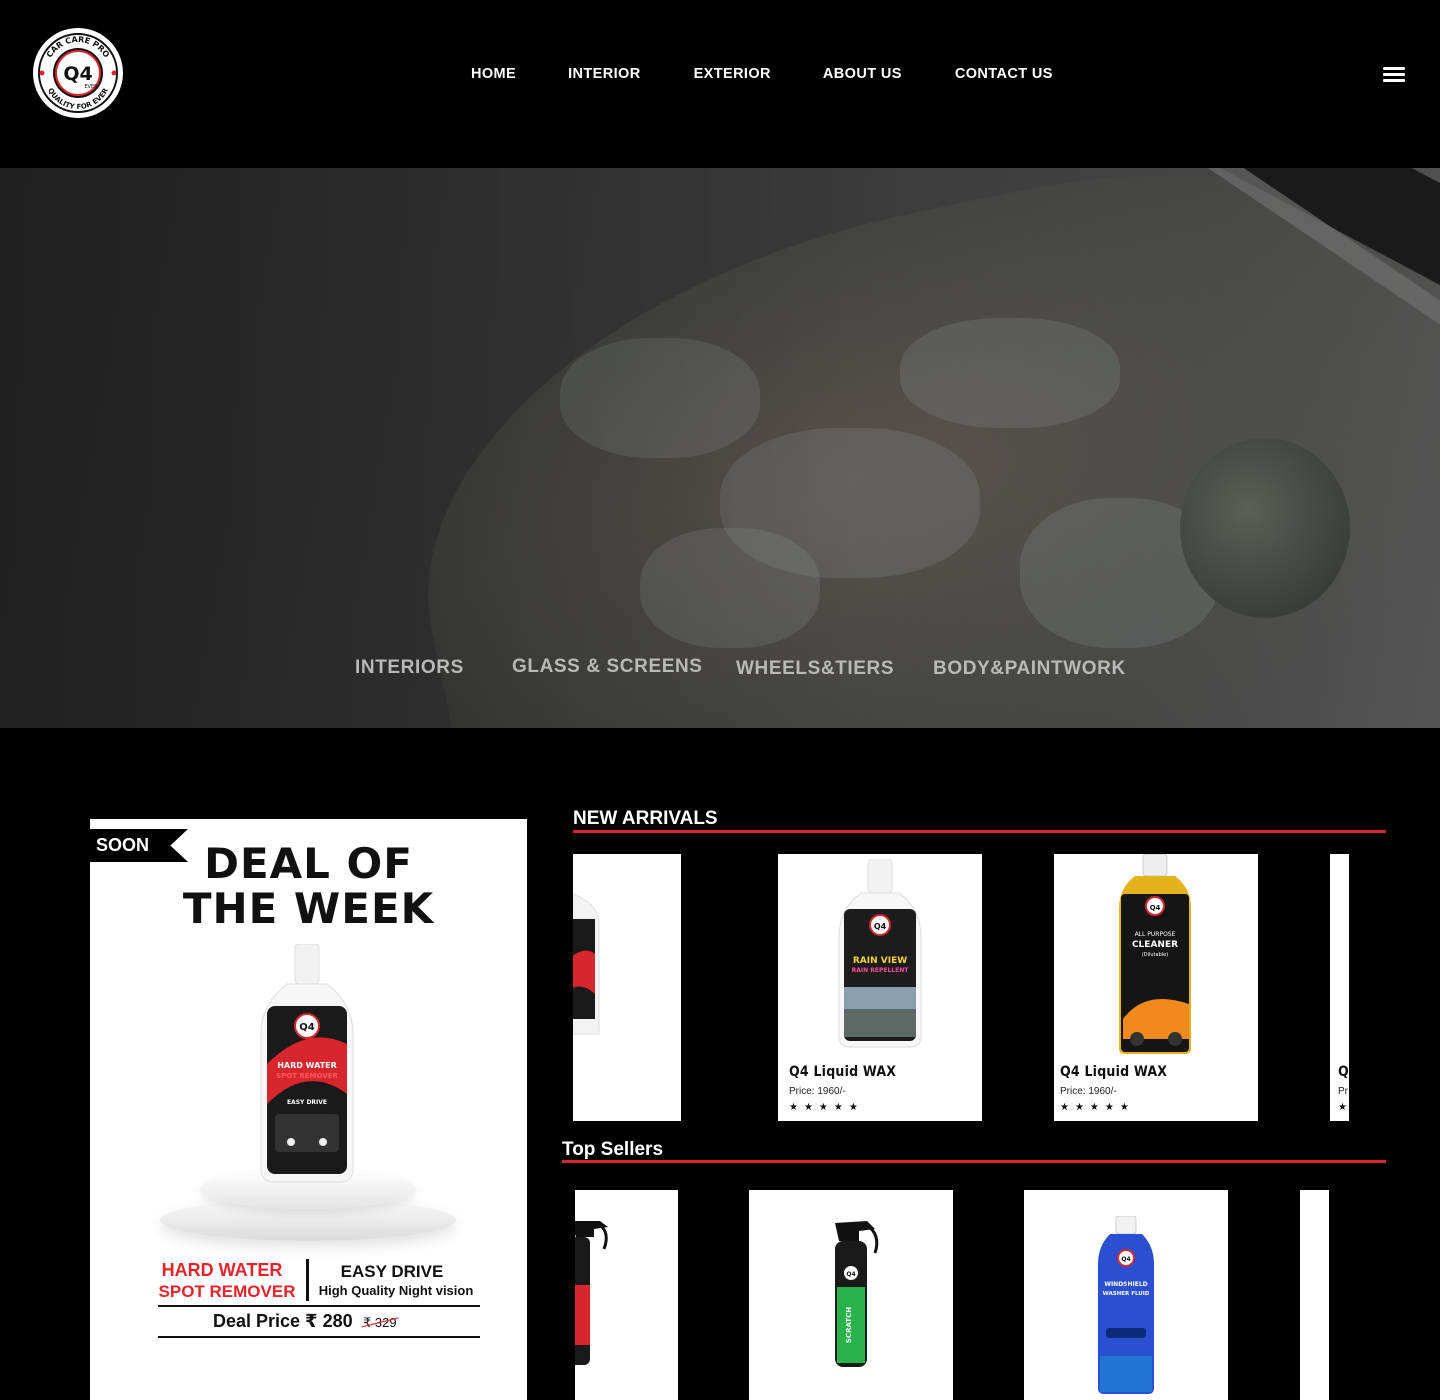 The width and height of the screenshot is (1440, 1400). I want to click on product-card-partial-left, so click(627, 987).